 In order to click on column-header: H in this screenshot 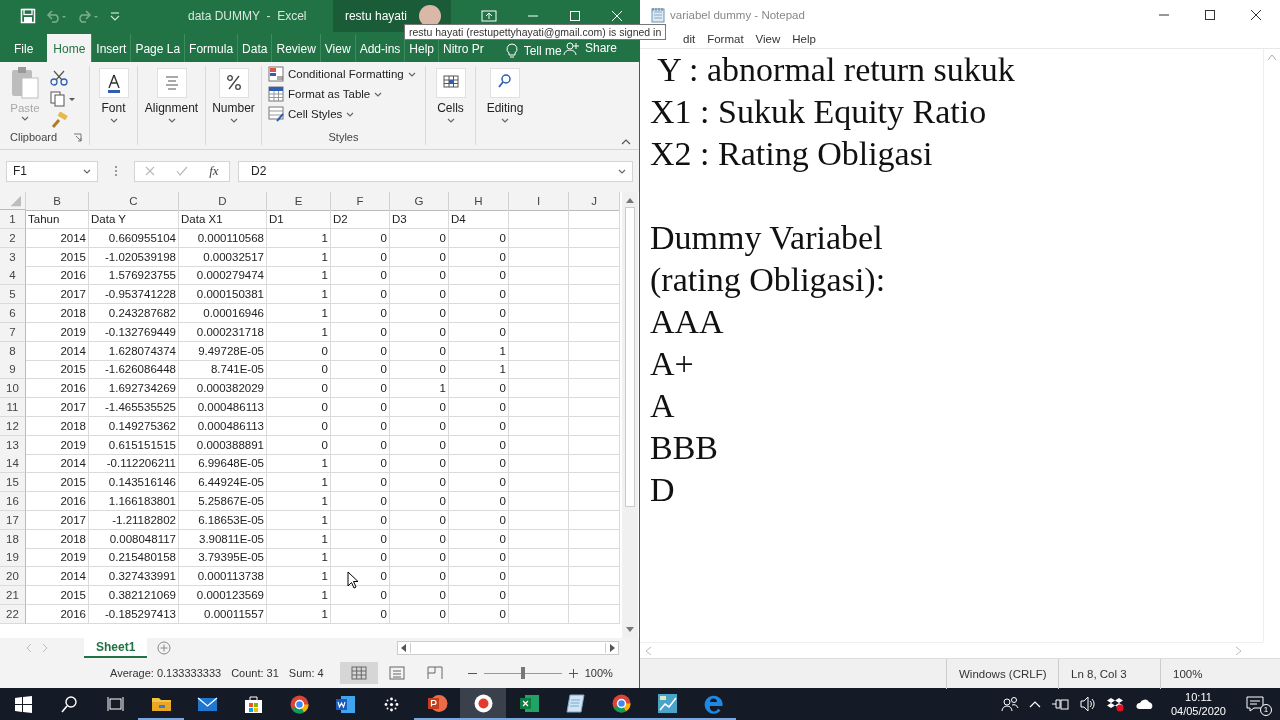, I will do `click(479, 201)`.